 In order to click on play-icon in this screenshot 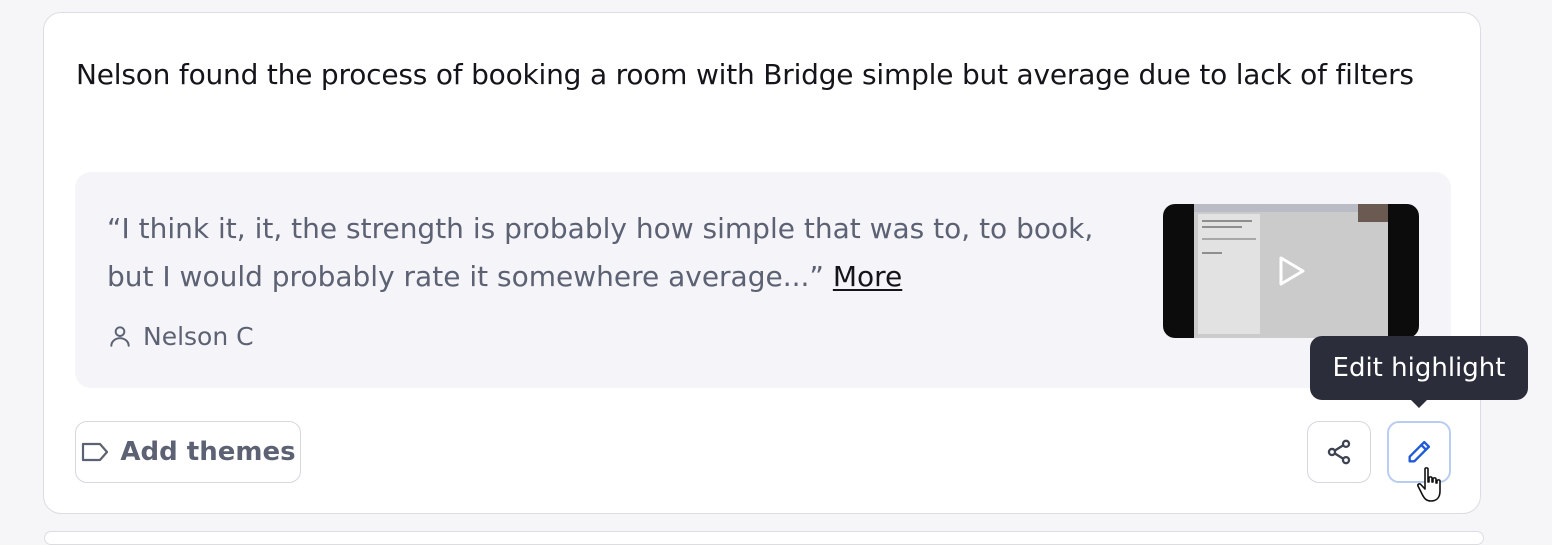, I will do `click(1292, 271)`.